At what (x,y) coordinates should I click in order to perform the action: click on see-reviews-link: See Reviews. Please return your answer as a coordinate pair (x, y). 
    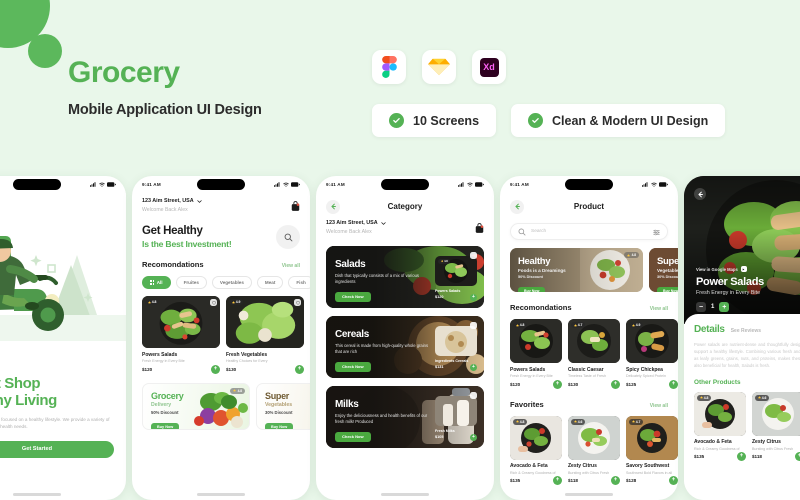
    Looking at the image, I should click on (746, 331).